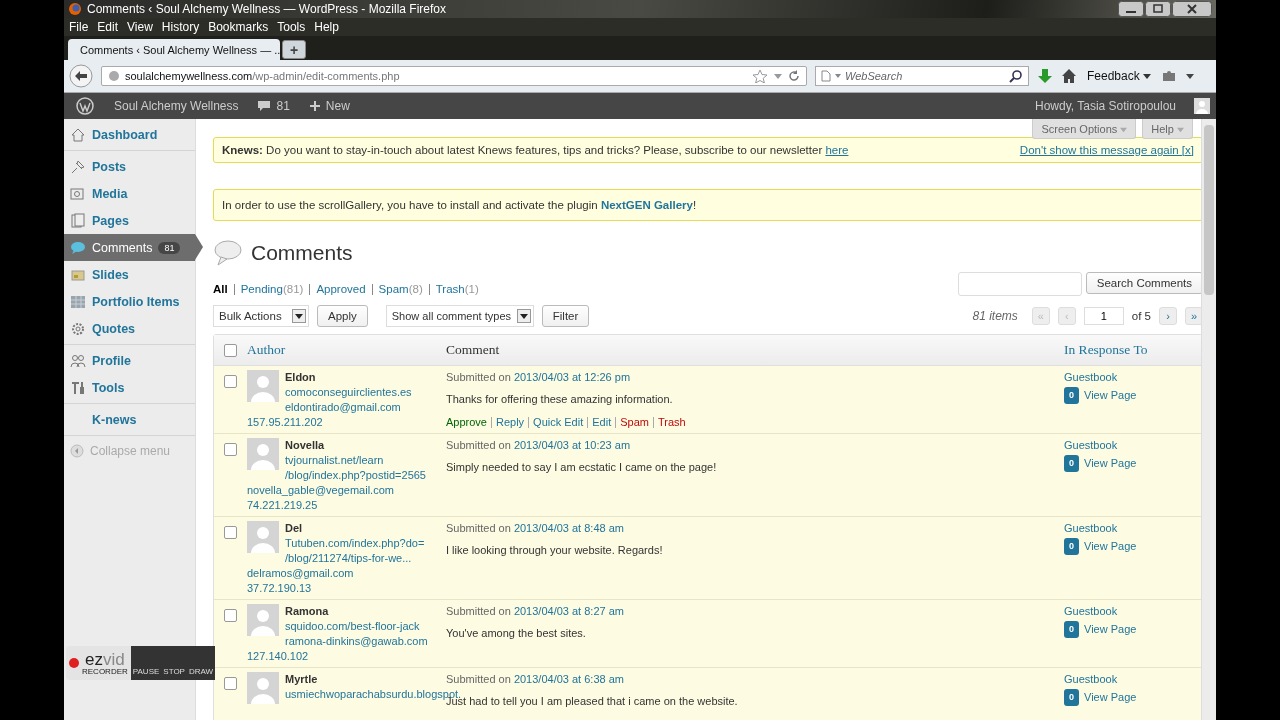 The image size is (1280, 720). What do you see at coordinates (266, 349) in the screenshot?
I see `column-header: Author` at bounding box center [266, 349].